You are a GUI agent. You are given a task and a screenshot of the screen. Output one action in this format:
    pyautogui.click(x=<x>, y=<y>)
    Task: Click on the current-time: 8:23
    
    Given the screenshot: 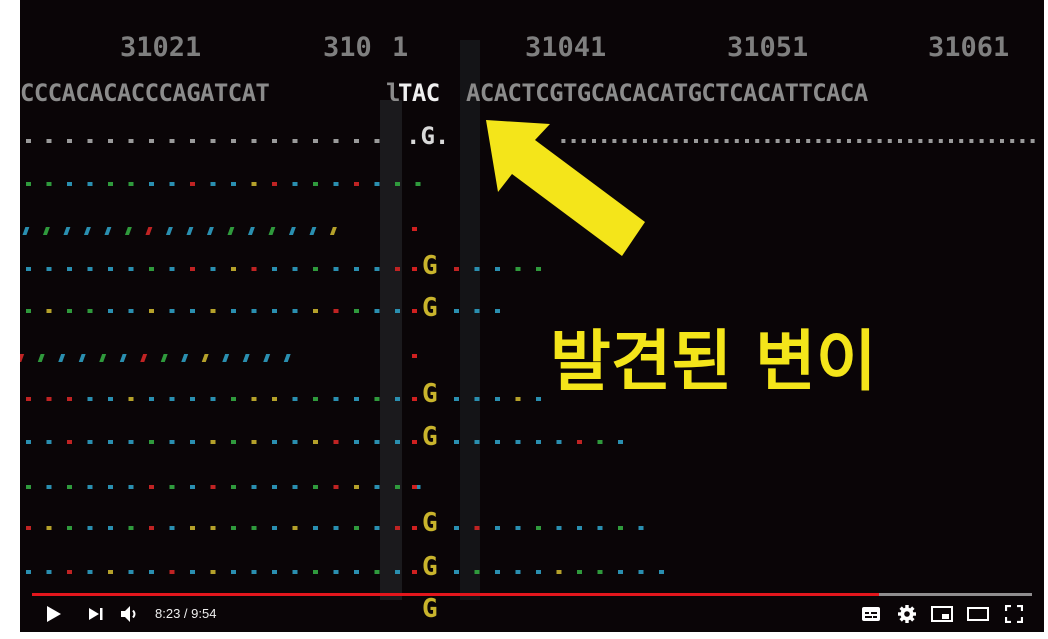 What is the action you would take?
    pyautogui.click(x=168, y=613)
    